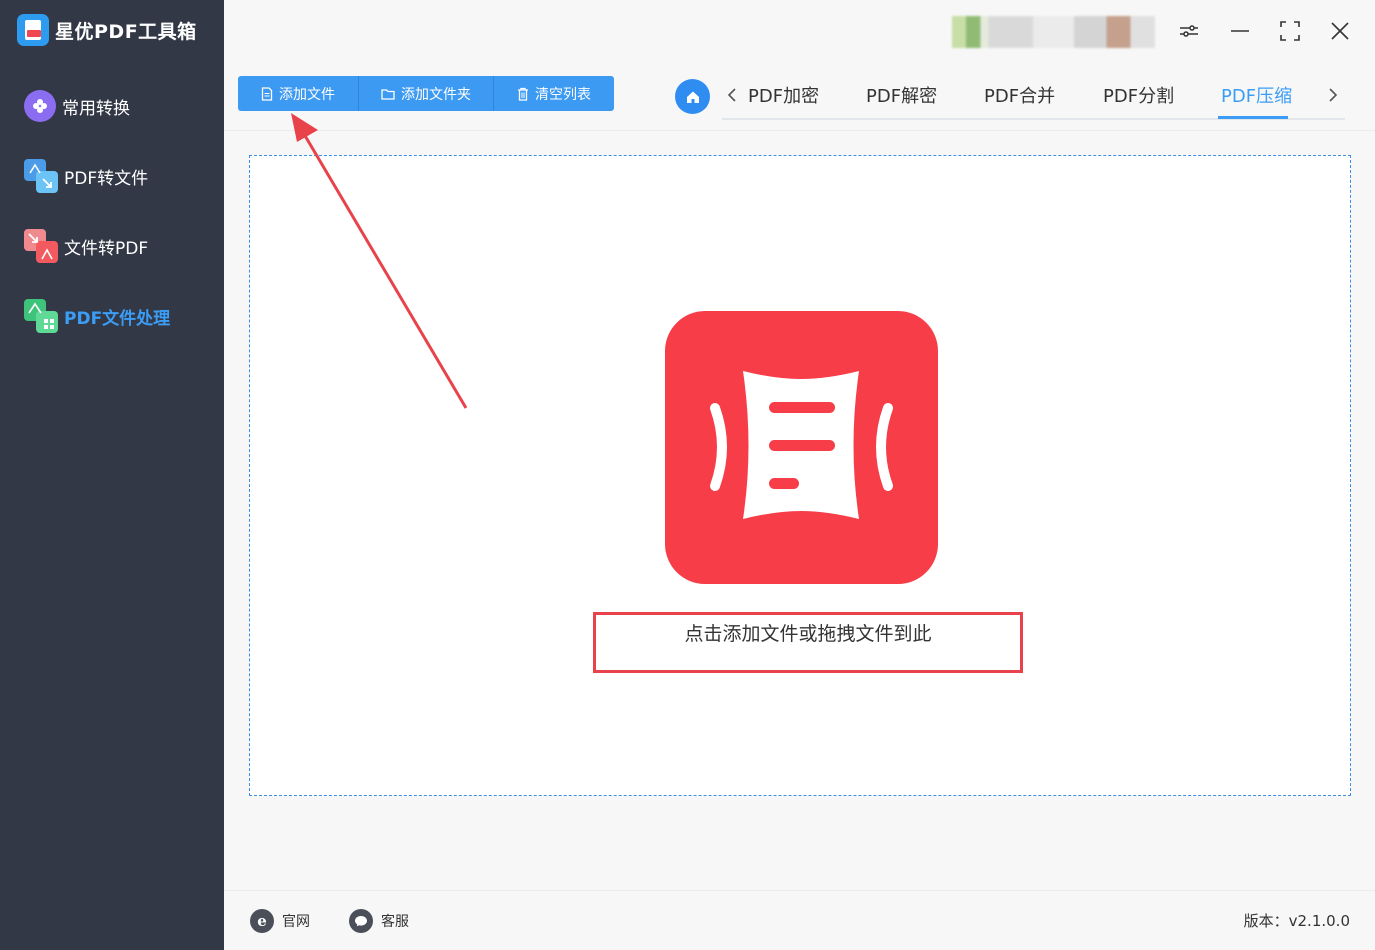  I want to click on sidebar-item-label: 常用转换, so click(96, 108).